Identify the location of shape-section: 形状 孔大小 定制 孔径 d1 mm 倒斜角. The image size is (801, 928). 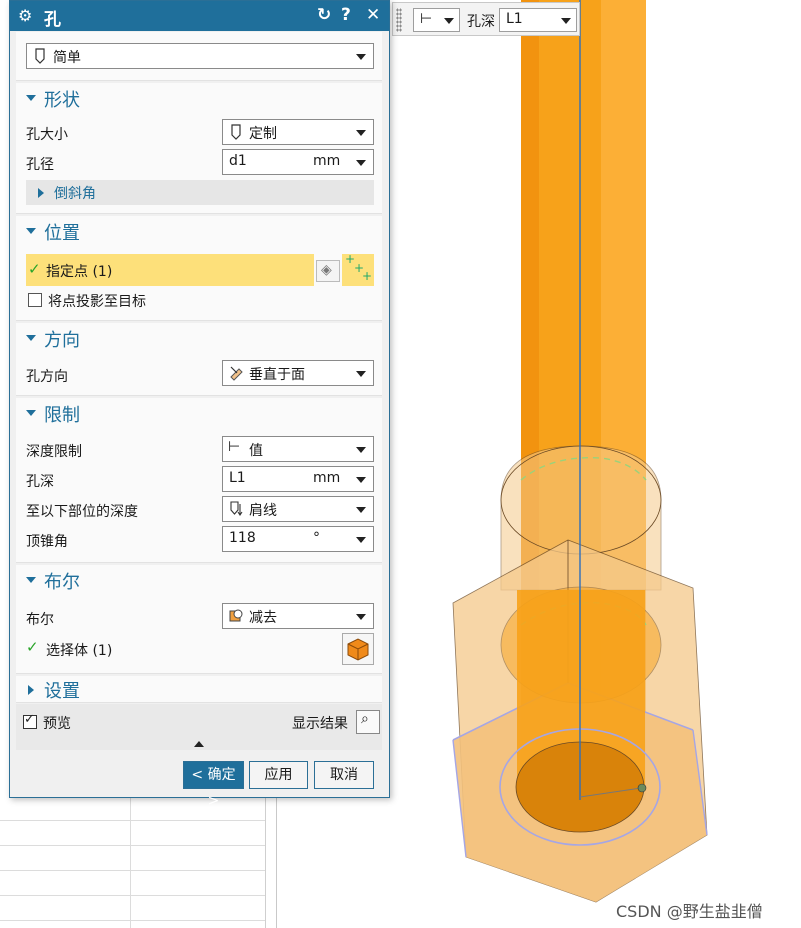
(199, 148).